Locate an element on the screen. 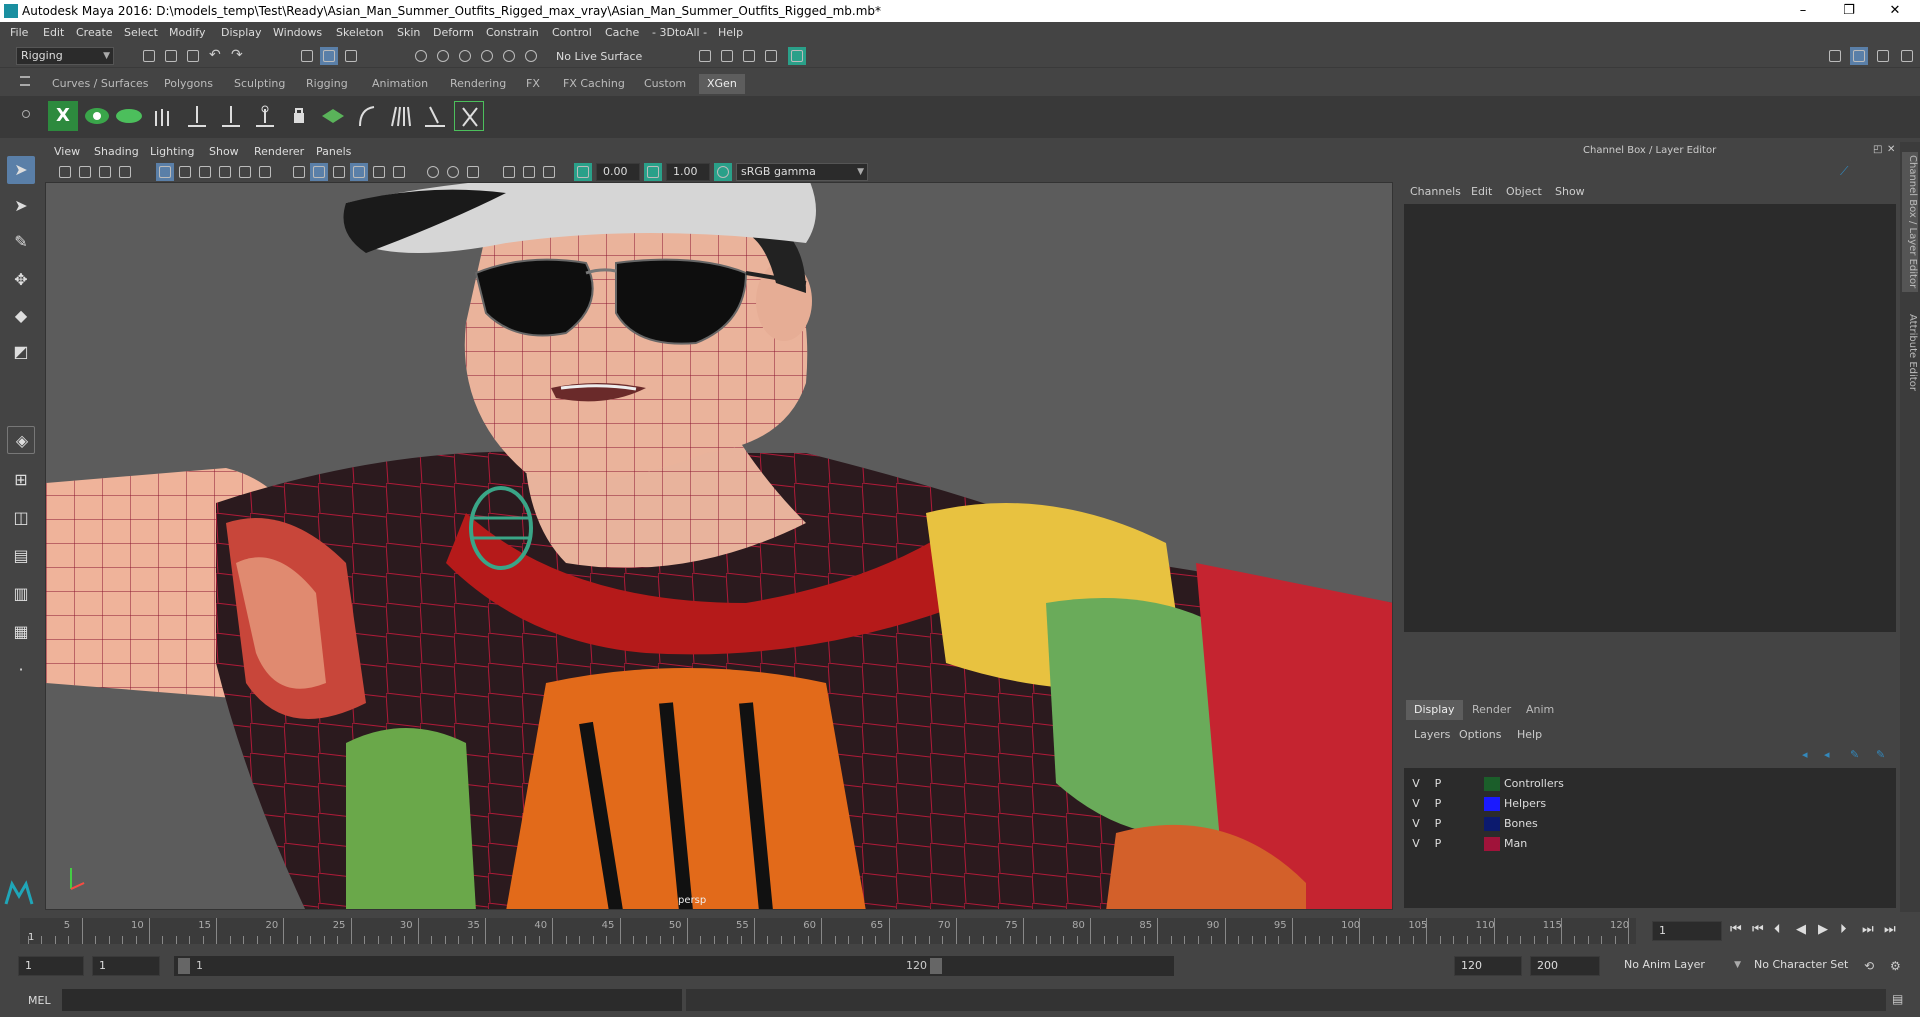  menu-deform: Deform is located at coordinates (453, 32).